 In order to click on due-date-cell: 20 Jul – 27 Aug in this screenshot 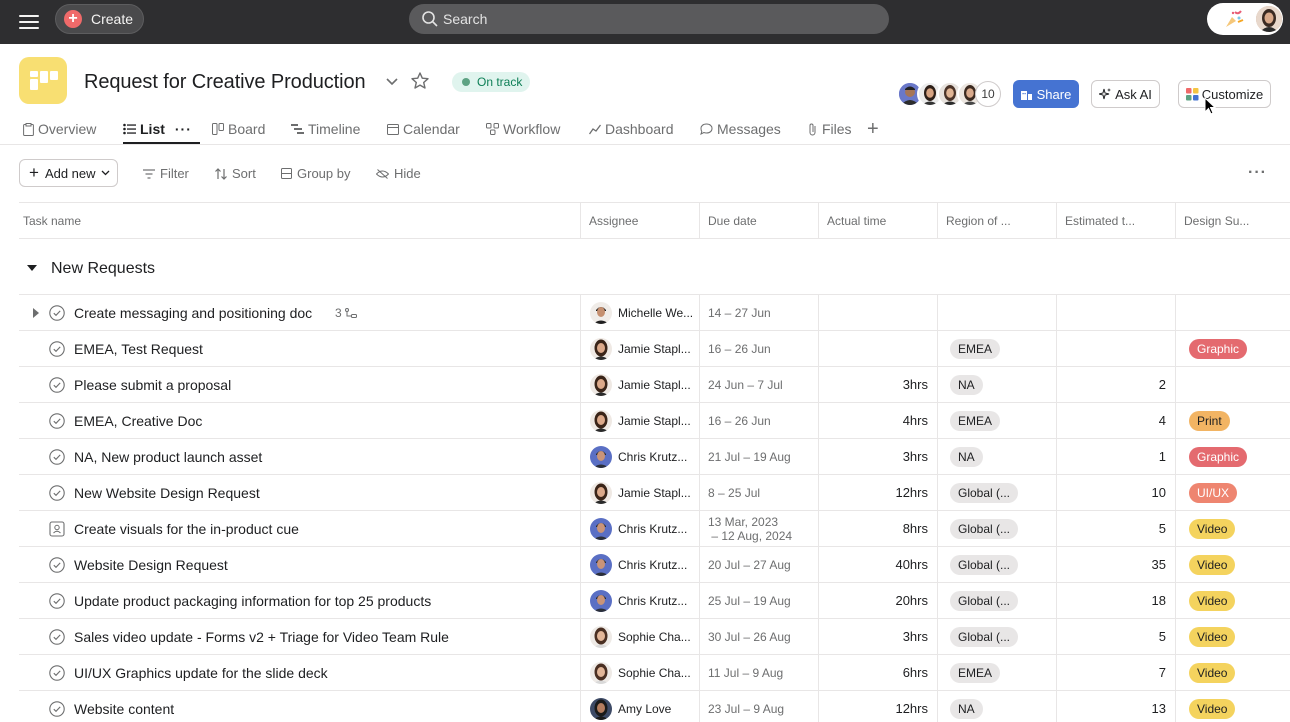, I will do `click(758, 564)`.